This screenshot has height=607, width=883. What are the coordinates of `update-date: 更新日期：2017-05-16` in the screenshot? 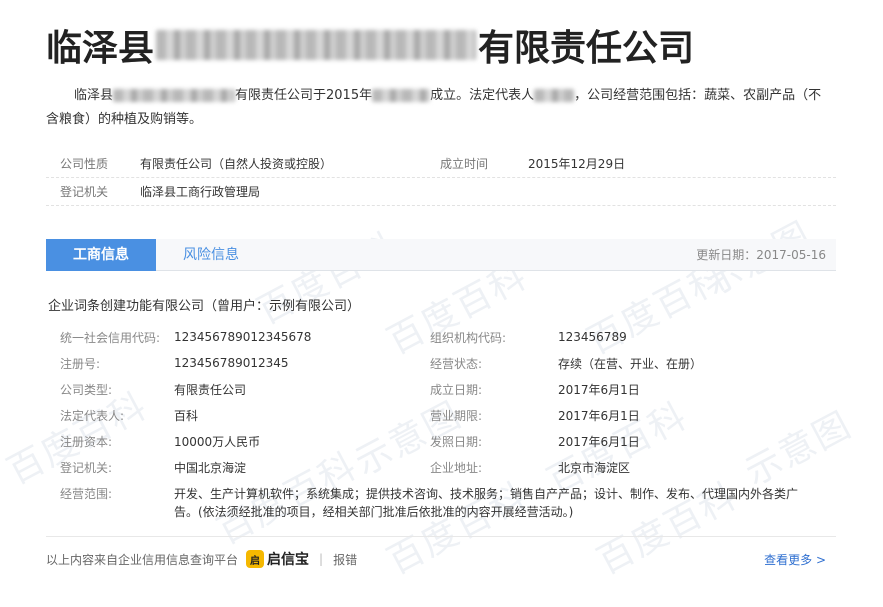 It's located at (761, 255).